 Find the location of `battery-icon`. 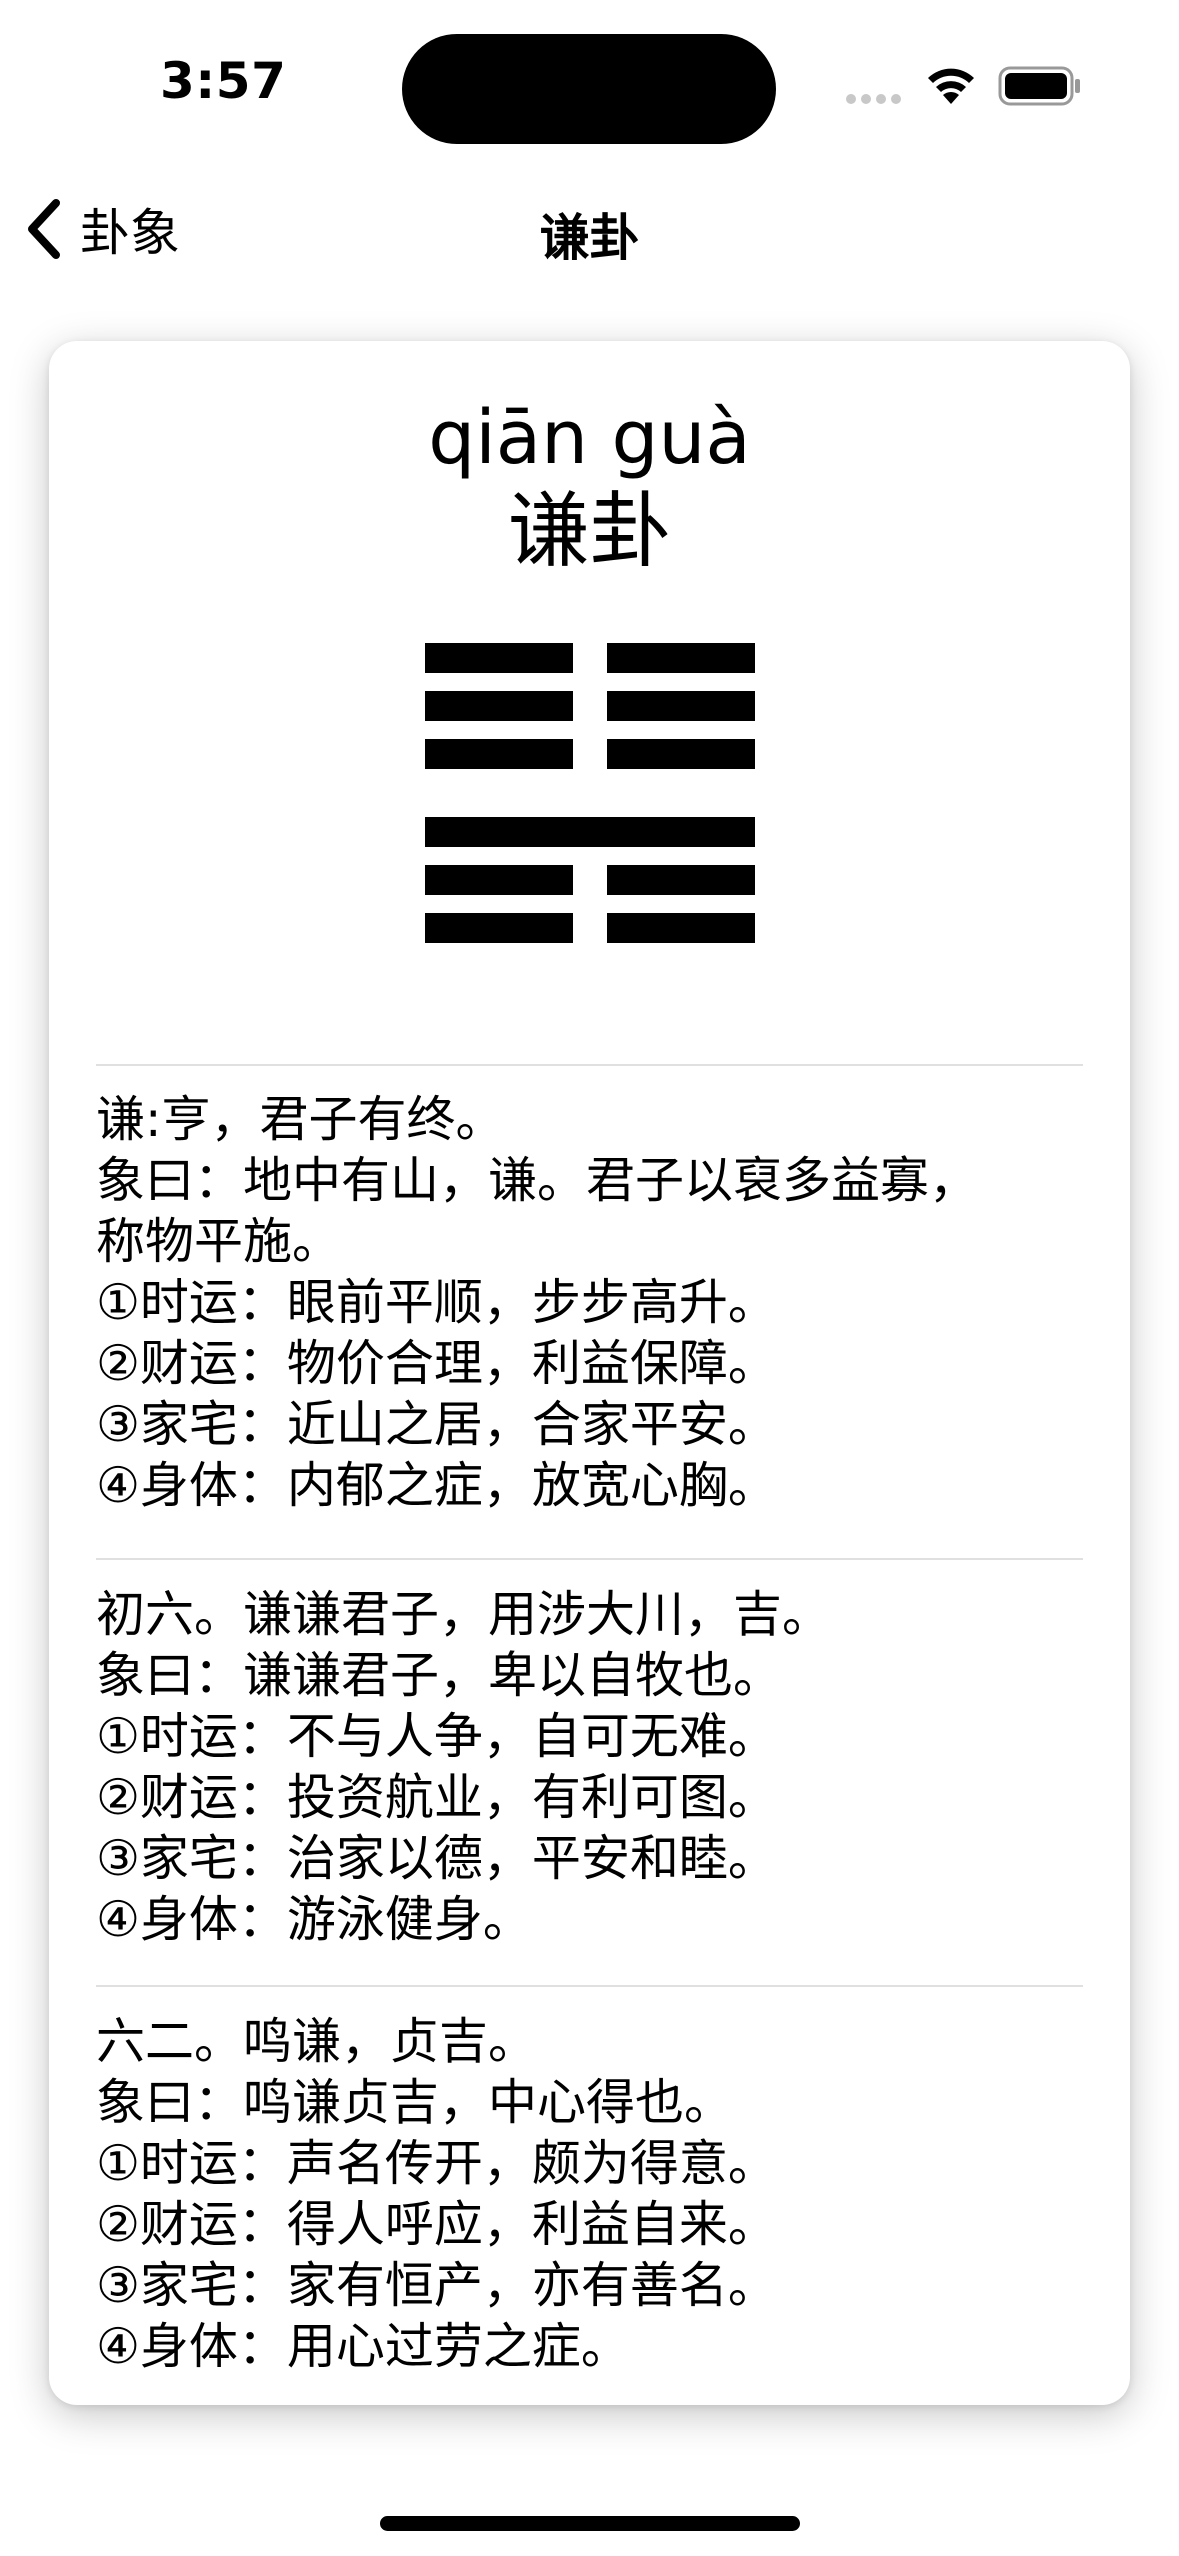

battery-icon is located at coordinates (1039, 86).